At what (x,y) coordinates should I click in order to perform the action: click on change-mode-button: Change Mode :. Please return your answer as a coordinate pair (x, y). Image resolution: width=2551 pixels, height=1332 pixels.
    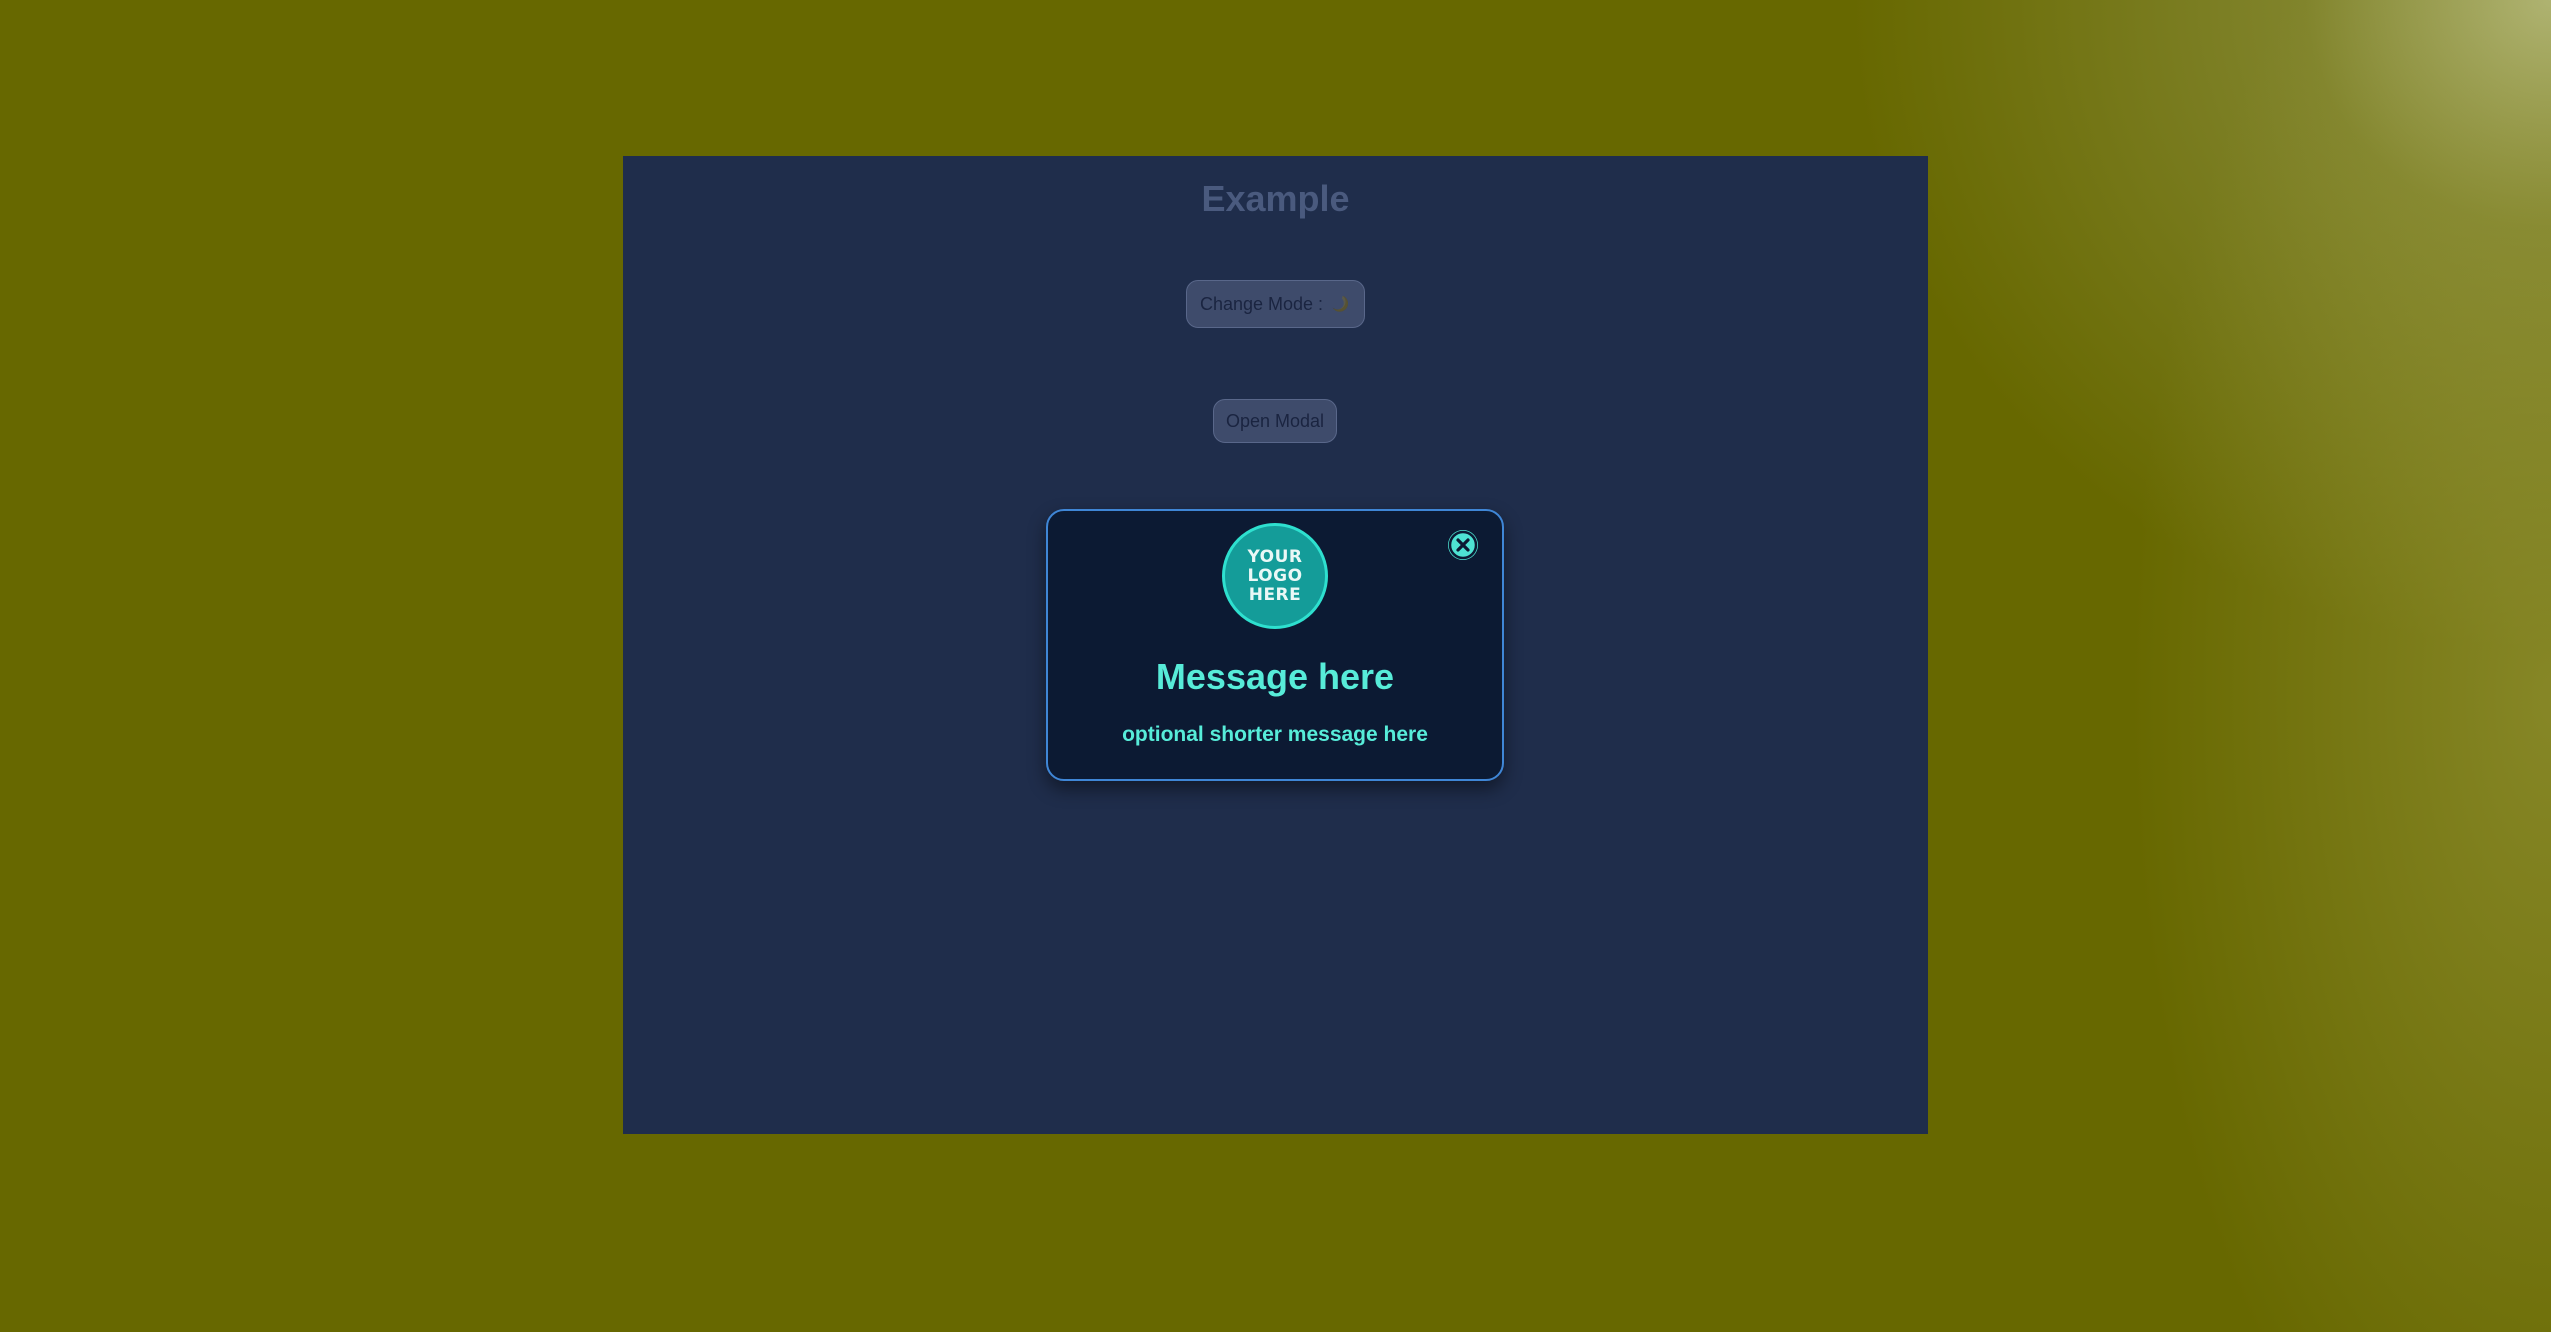
    Looking at the image, I should click on (1275, 304).